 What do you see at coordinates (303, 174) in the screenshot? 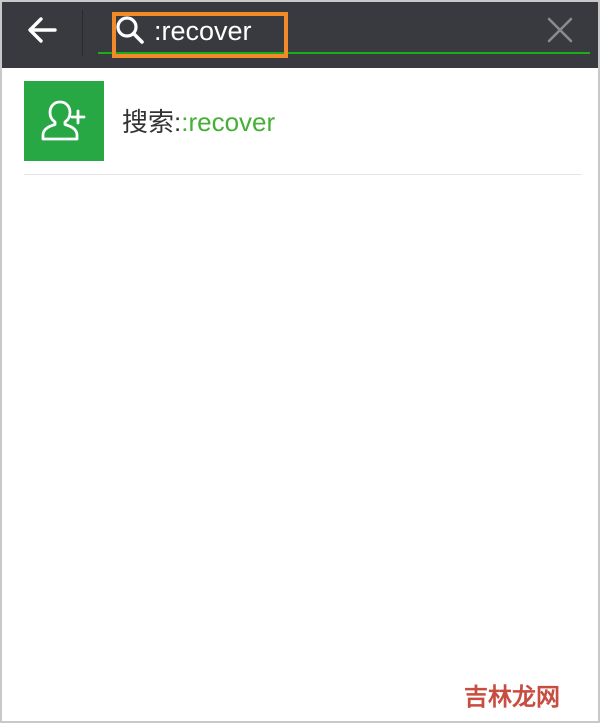
I see `row-divider` at bounding box center [303, 174].